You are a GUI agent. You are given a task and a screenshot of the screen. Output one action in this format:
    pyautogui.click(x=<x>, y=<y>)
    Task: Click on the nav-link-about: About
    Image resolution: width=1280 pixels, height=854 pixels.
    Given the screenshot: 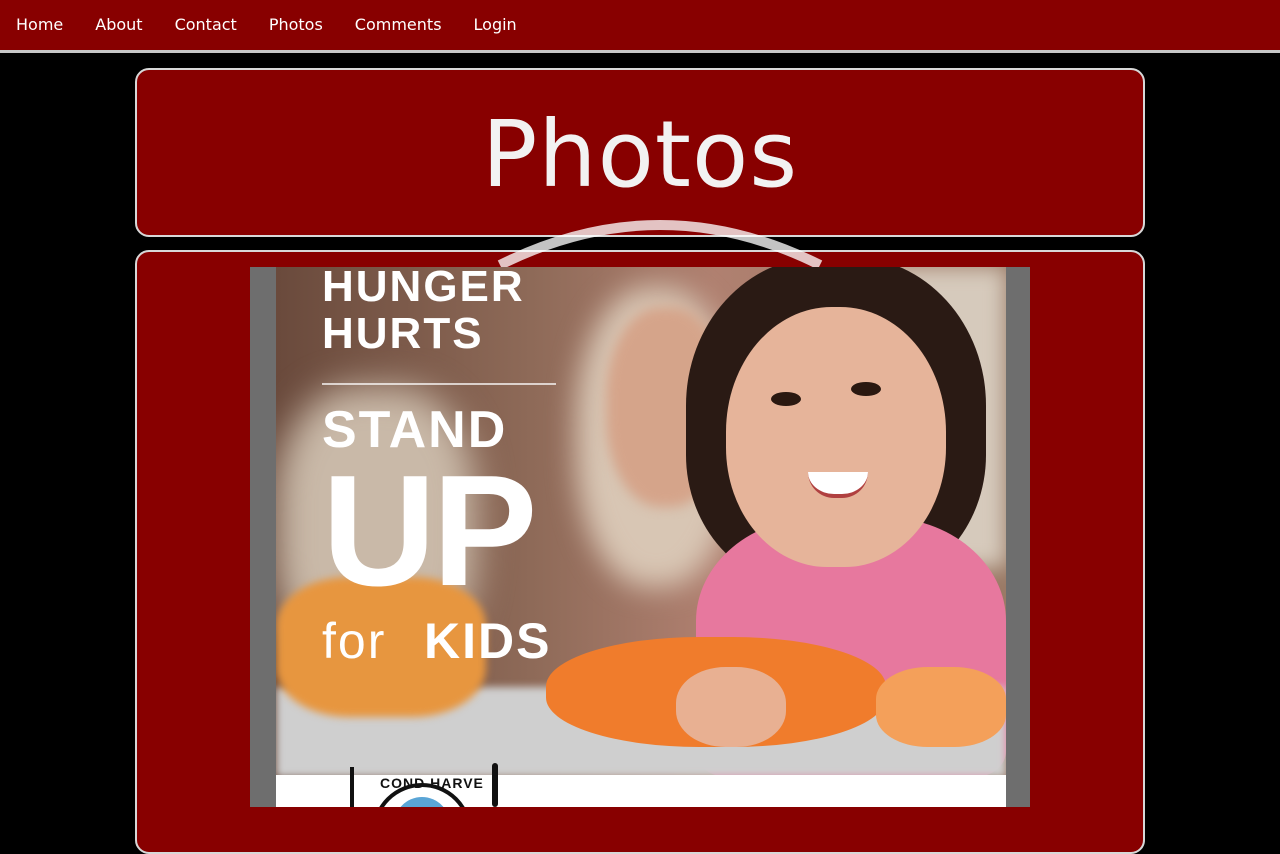 What is the action you would take?
    pyautogui.click(x=118, y=24)
    